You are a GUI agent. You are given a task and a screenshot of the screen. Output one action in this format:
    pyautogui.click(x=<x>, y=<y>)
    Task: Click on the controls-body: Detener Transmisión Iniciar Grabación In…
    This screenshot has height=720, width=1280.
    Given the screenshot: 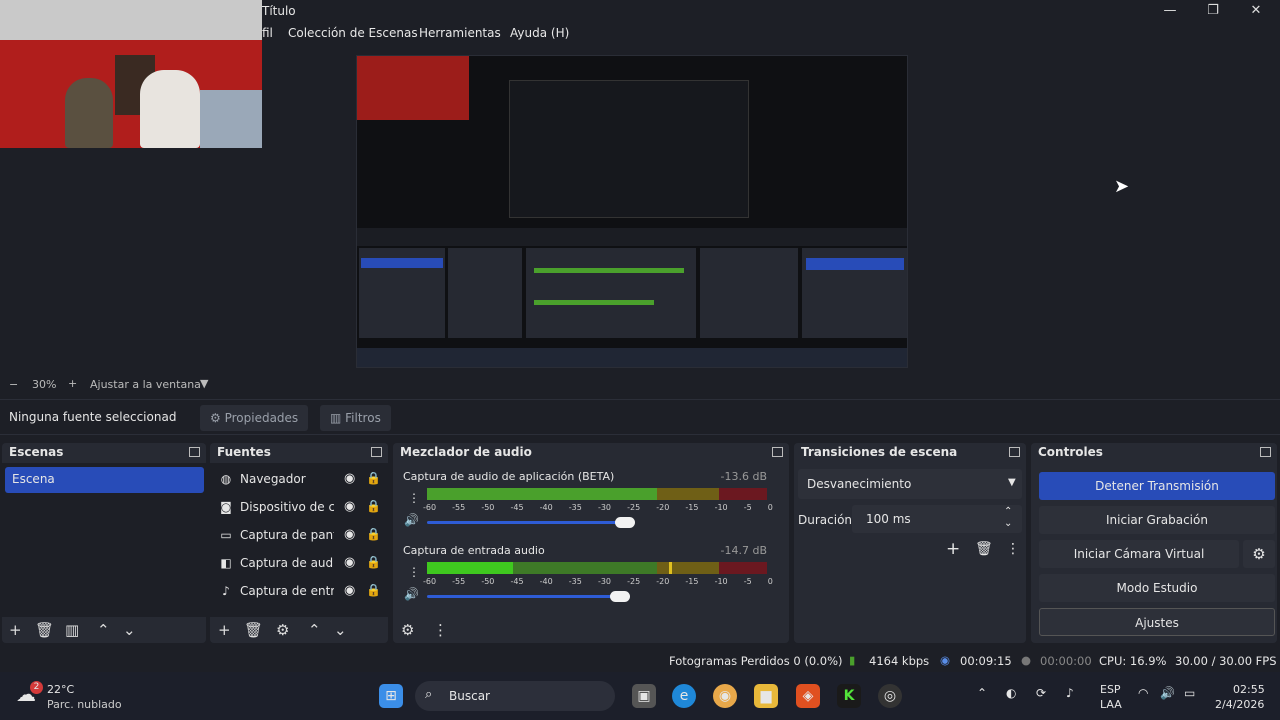 What is the action you would take?
    pyautogui.click(x=1154, y=553)
    